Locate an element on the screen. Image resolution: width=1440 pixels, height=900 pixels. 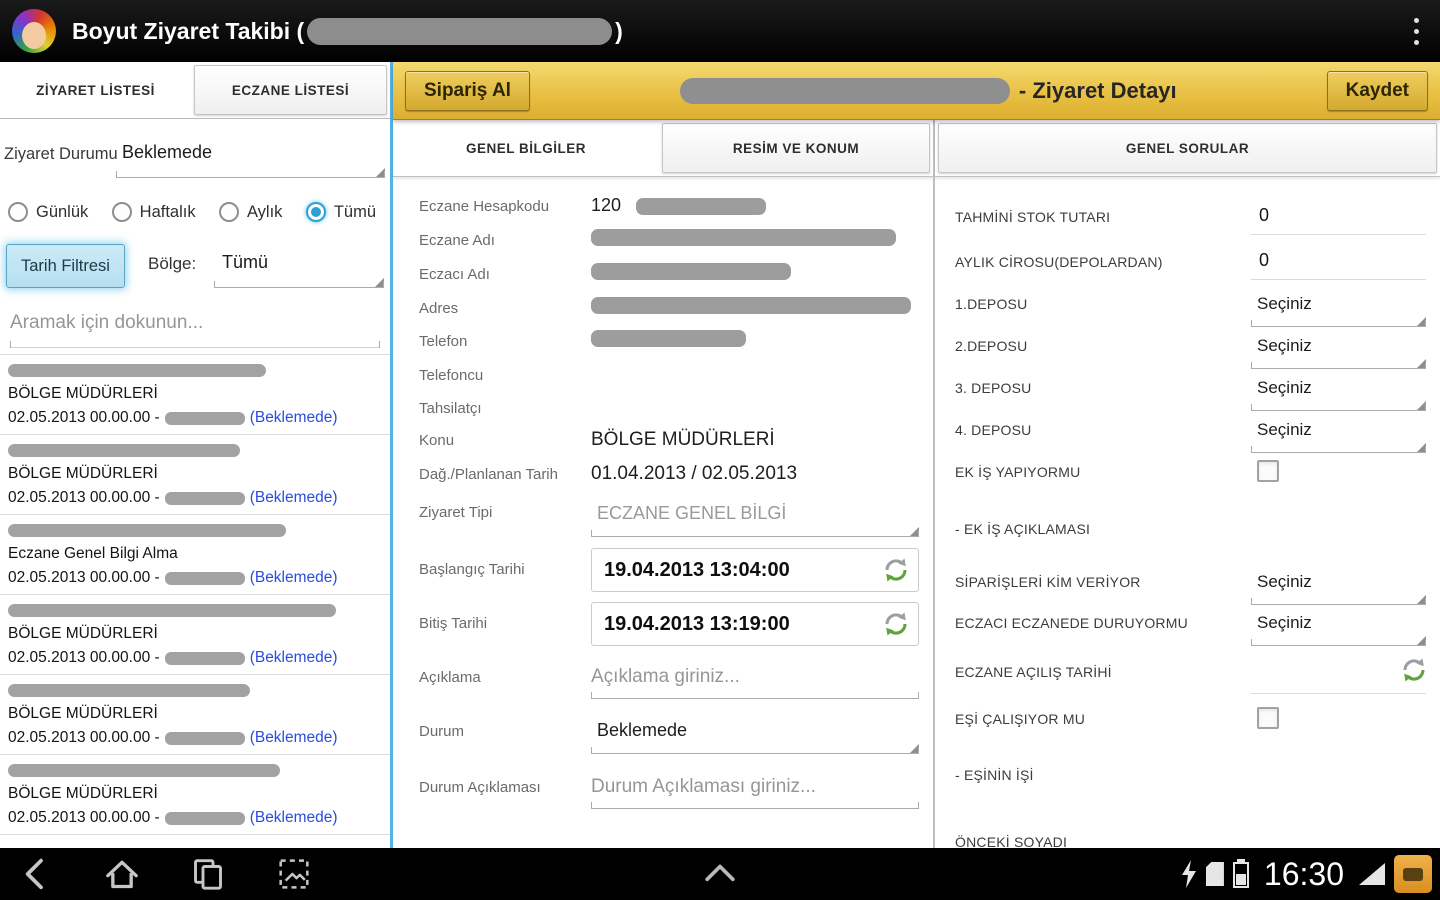
baslangic-datetime-field: 19.04.2013 13:04:00 is located at coordinates (755, 570).